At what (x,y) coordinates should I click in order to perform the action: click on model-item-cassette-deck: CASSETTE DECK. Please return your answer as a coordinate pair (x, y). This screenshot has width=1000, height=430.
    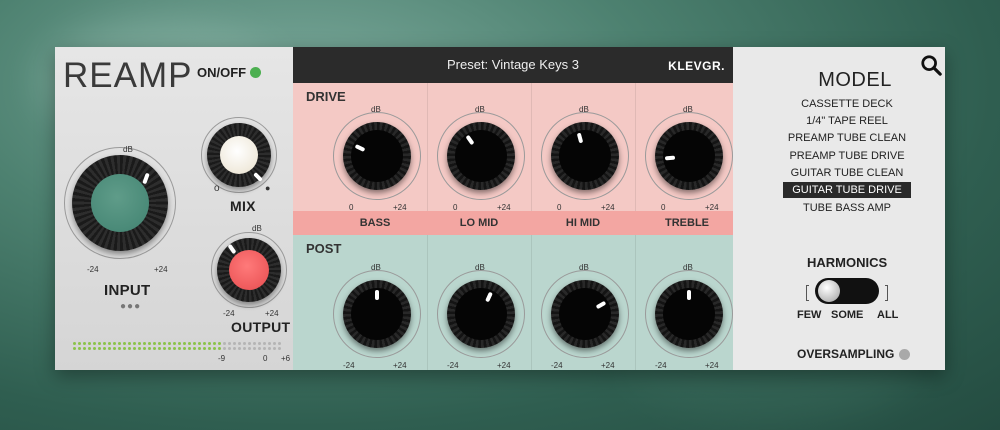
    Looking at the image, I should click on (847, 104).